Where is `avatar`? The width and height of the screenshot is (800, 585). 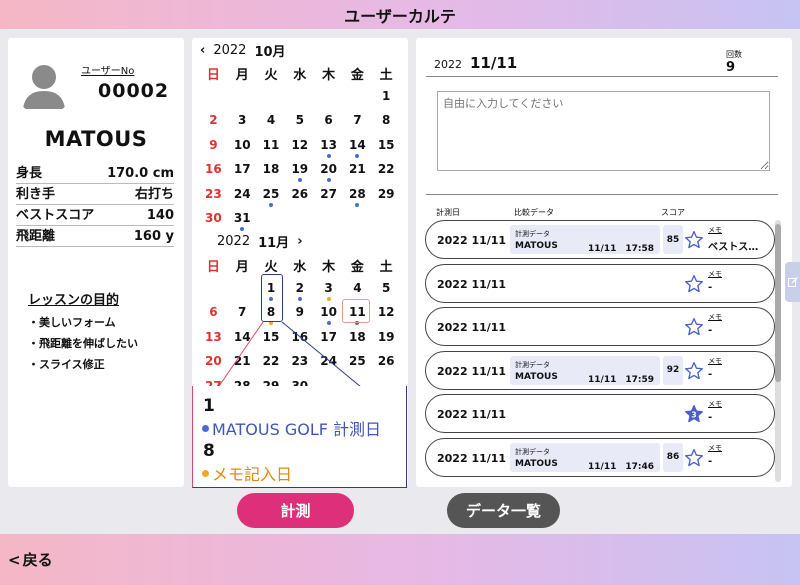
avatar is located at coordinates (44, 84).